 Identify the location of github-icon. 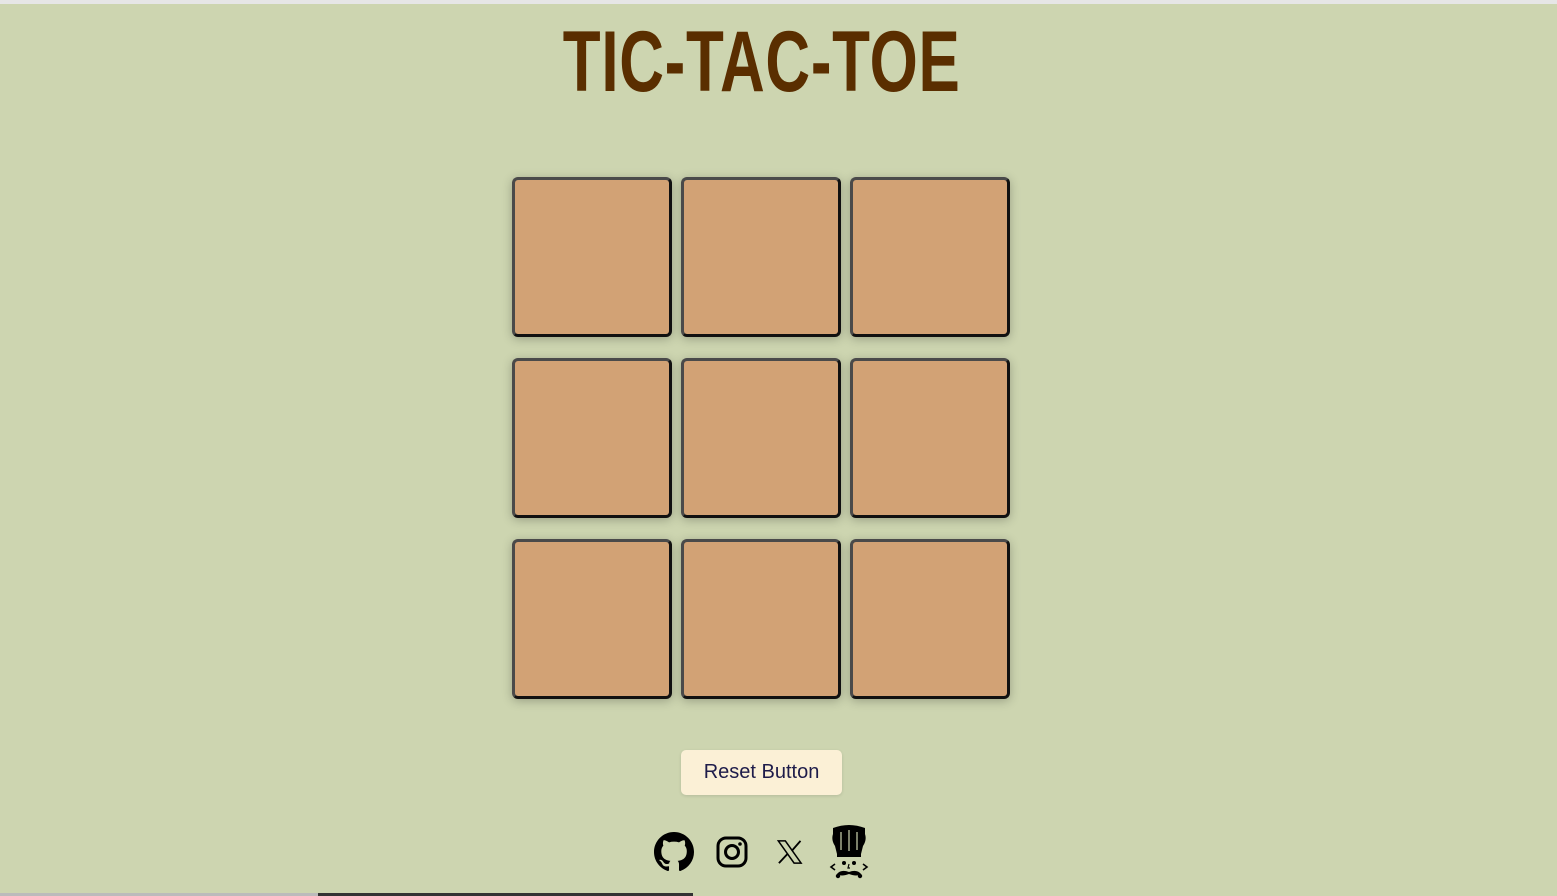
(674, 852).